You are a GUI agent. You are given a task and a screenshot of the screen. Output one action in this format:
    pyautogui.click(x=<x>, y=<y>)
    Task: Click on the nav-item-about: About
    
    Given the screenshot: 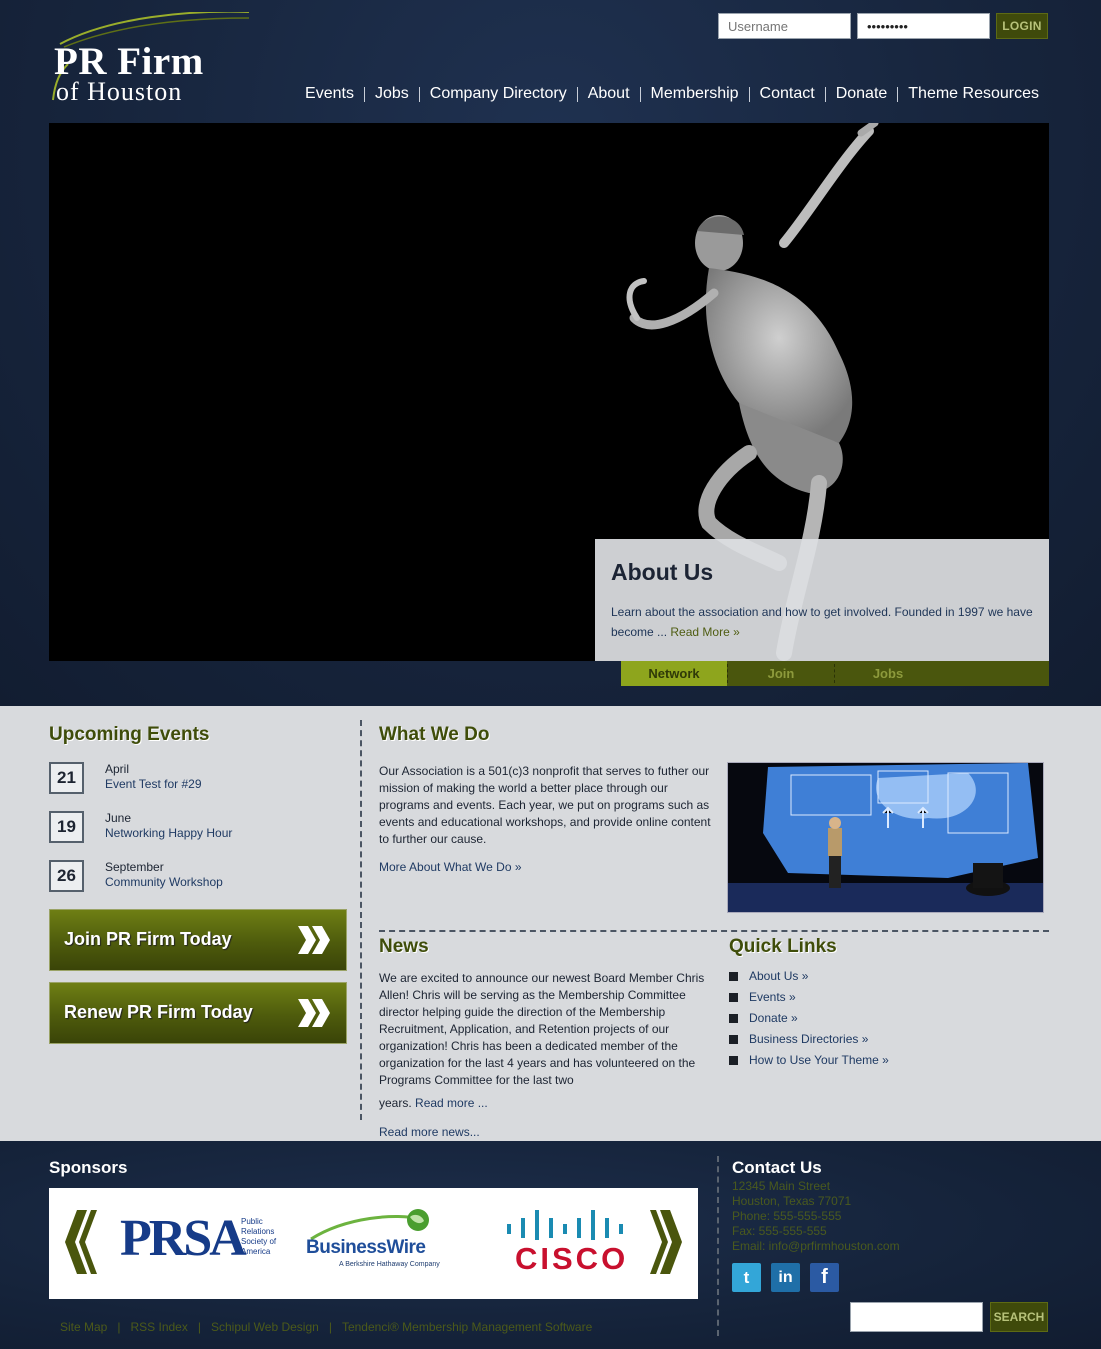 What is the action you would take?
    pyautogui.click(x=609, y=94)
    